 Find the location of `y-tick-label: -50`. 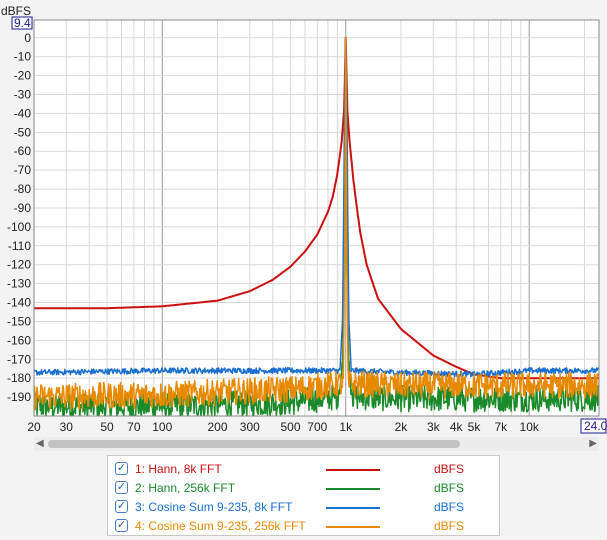

y-tick-label: -50 is located at coordinates (23, 132).